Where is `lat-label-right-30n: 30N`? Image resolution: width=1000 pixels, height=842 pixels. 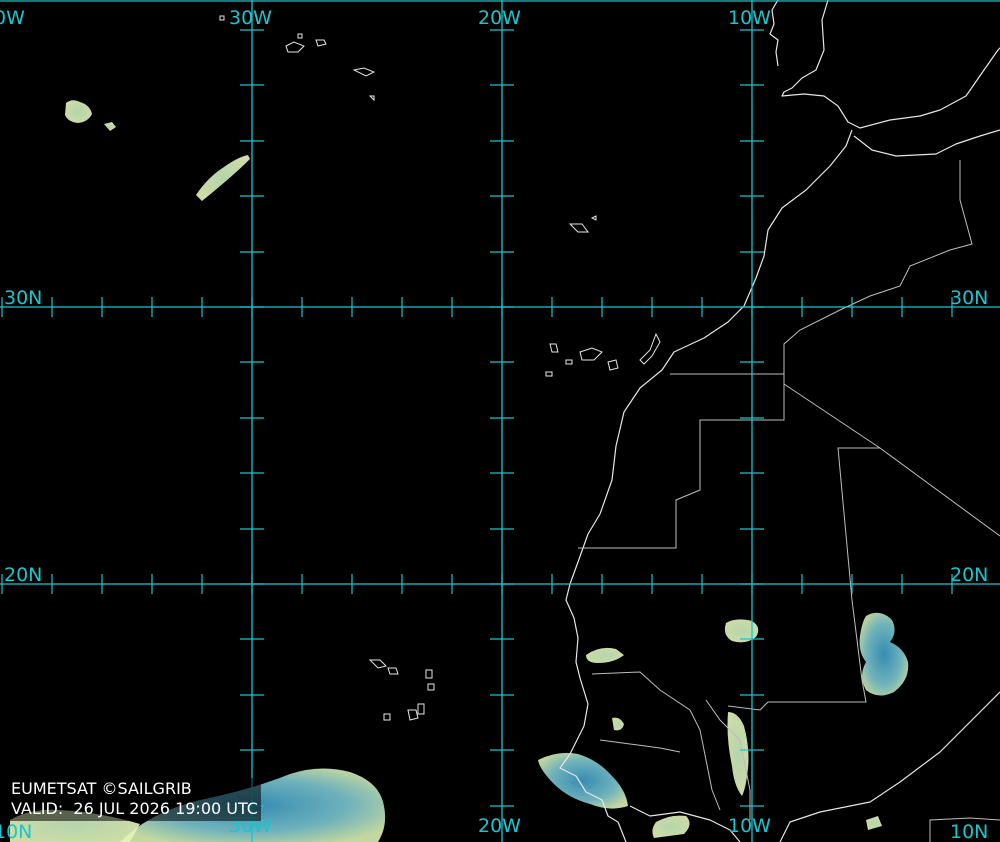 lat-label-right-30n: 30N is located at coordinates (969, 298).